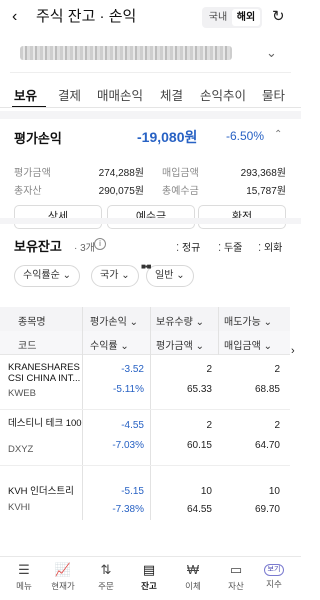 This screenshot has height=600, width=320. What do you see at coordinates (278, 17) in the screenshot?
I see `refresh-icon: ↻` at bounding box center [278, 17].